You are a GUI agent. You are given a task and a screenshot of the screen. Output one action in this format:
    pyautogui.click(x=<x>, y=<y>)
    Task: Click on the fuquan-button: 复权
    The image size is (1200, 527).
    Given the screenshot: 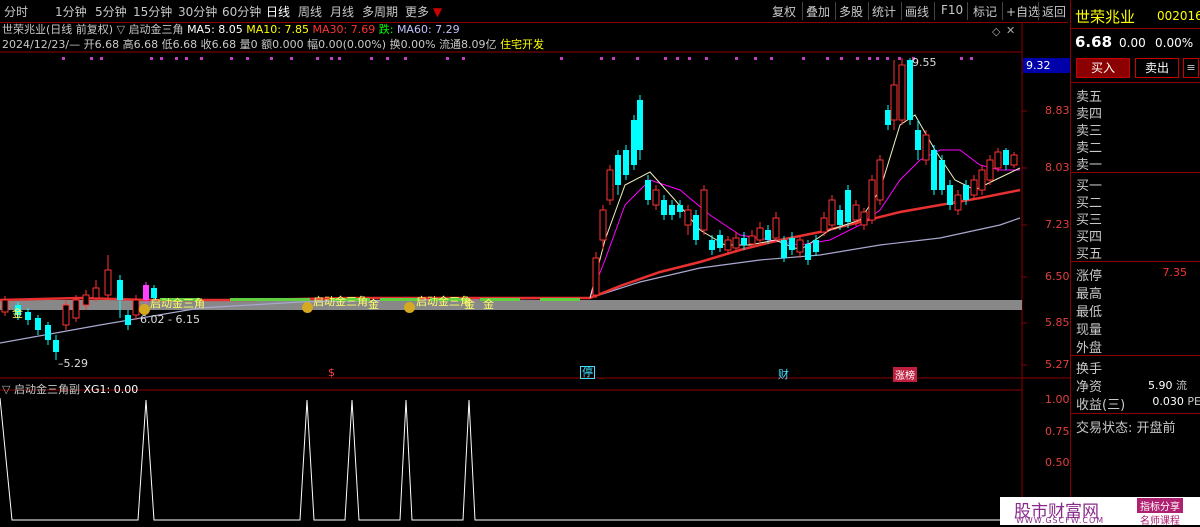 What is the action you would take?
    pyautogui.click(x=784, y=11)
    